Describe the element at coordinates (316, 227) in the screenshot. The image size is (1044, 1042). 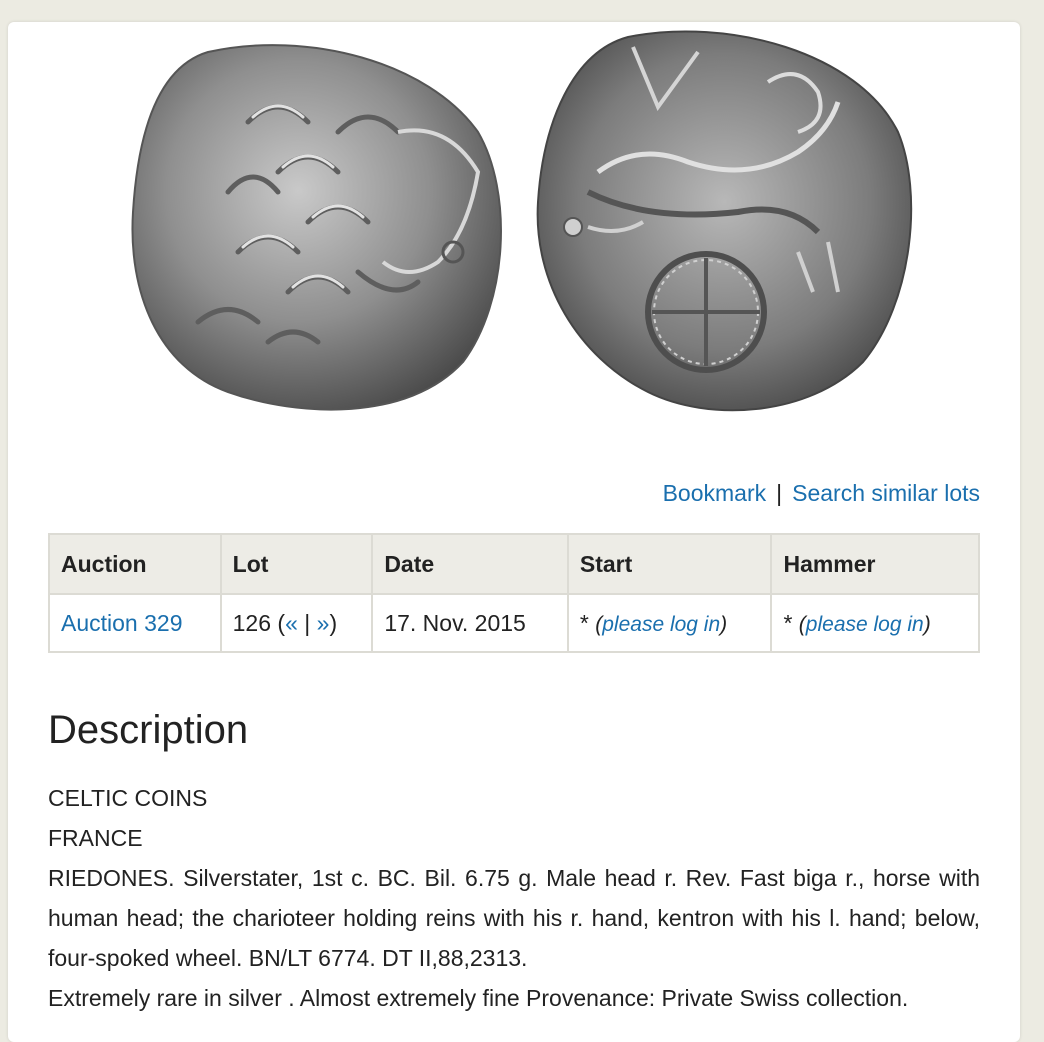
I see `coin-obverse-image` at that location.